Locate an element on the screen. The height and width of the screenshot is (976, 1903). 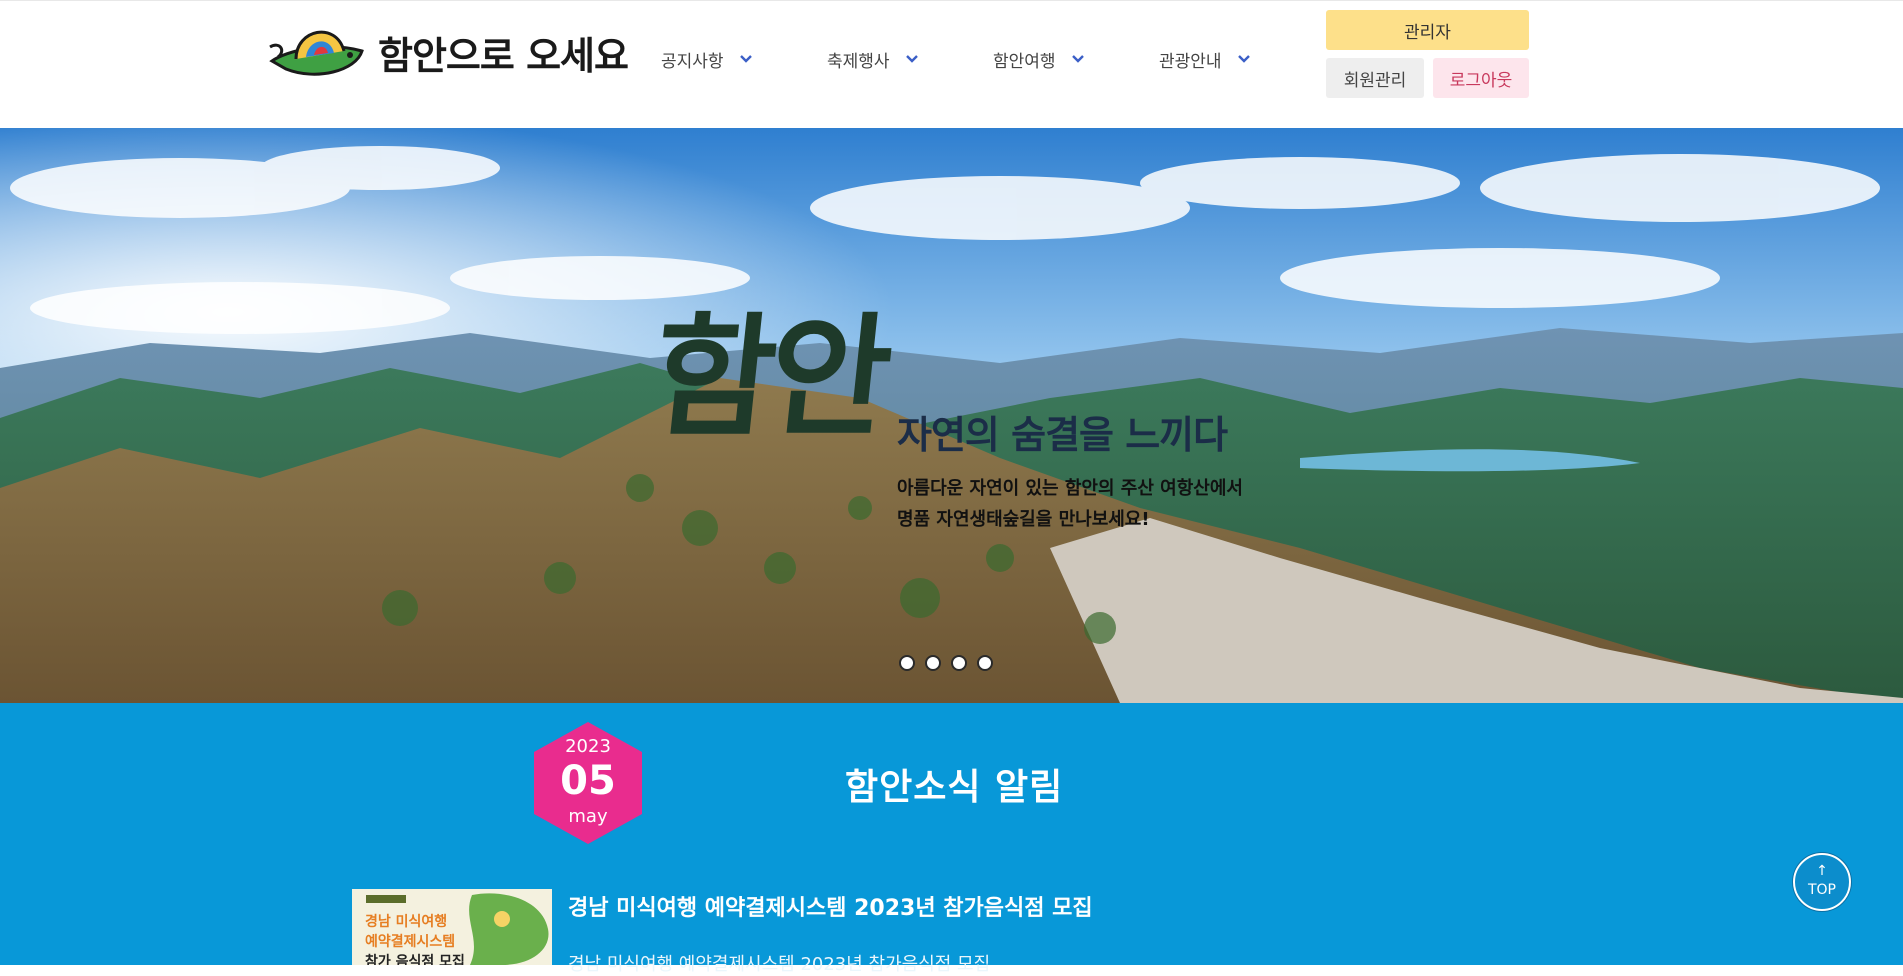
member-management-button: 회원관리 is located at coordinates (1375, 78).